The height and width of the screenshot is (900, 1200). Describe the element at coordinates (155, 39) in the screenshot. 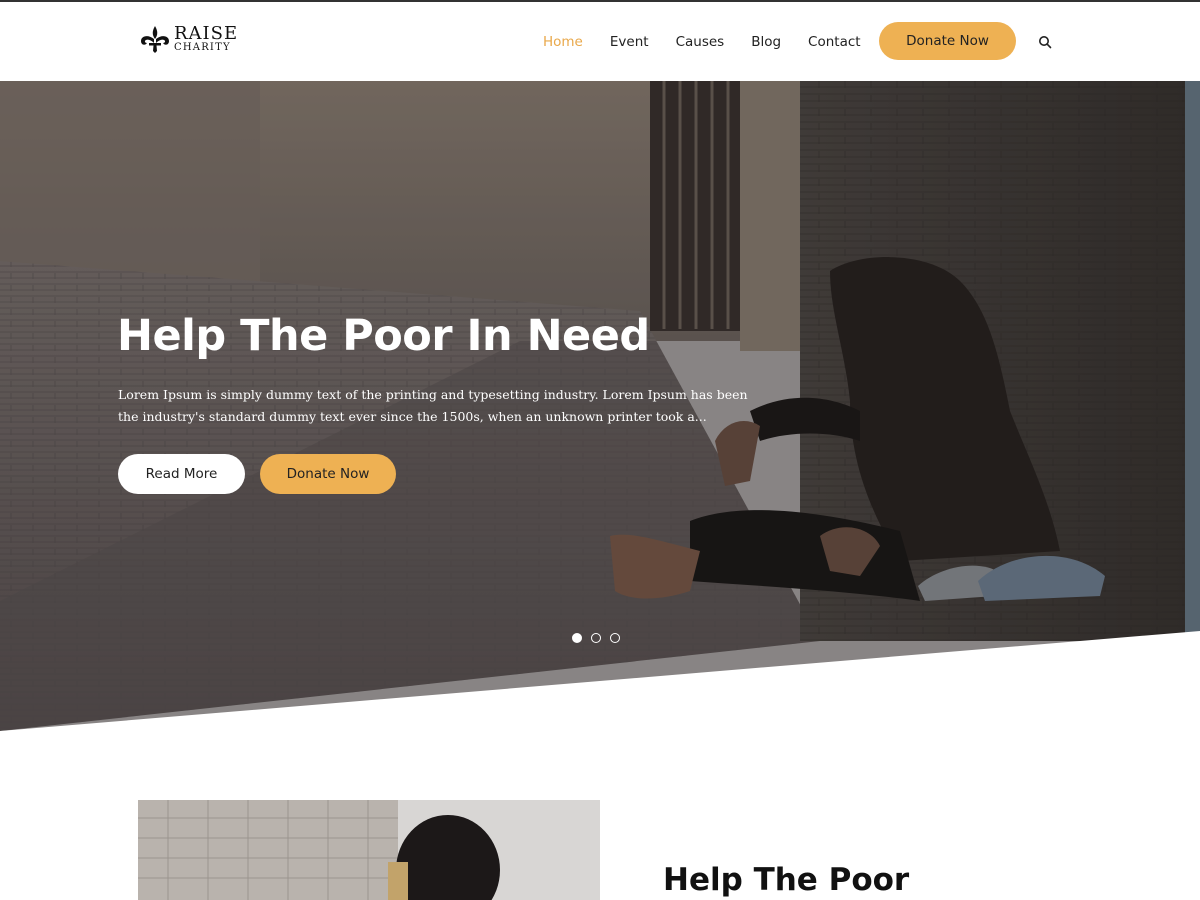

I see `fleur-de-lis-icon` at that location.